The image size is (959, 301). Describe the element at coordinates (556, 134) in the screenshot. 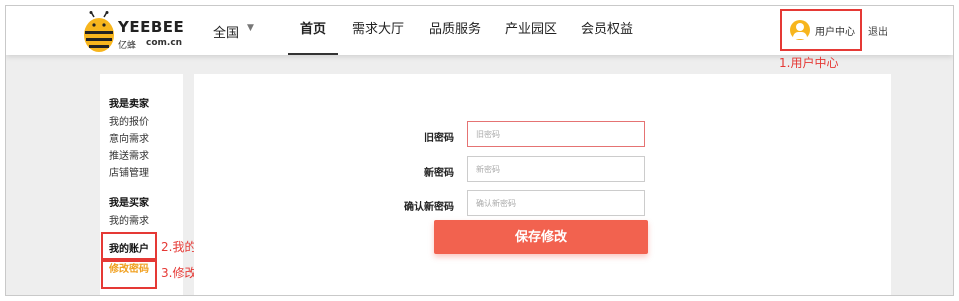

I see `old-password-input` at that location.